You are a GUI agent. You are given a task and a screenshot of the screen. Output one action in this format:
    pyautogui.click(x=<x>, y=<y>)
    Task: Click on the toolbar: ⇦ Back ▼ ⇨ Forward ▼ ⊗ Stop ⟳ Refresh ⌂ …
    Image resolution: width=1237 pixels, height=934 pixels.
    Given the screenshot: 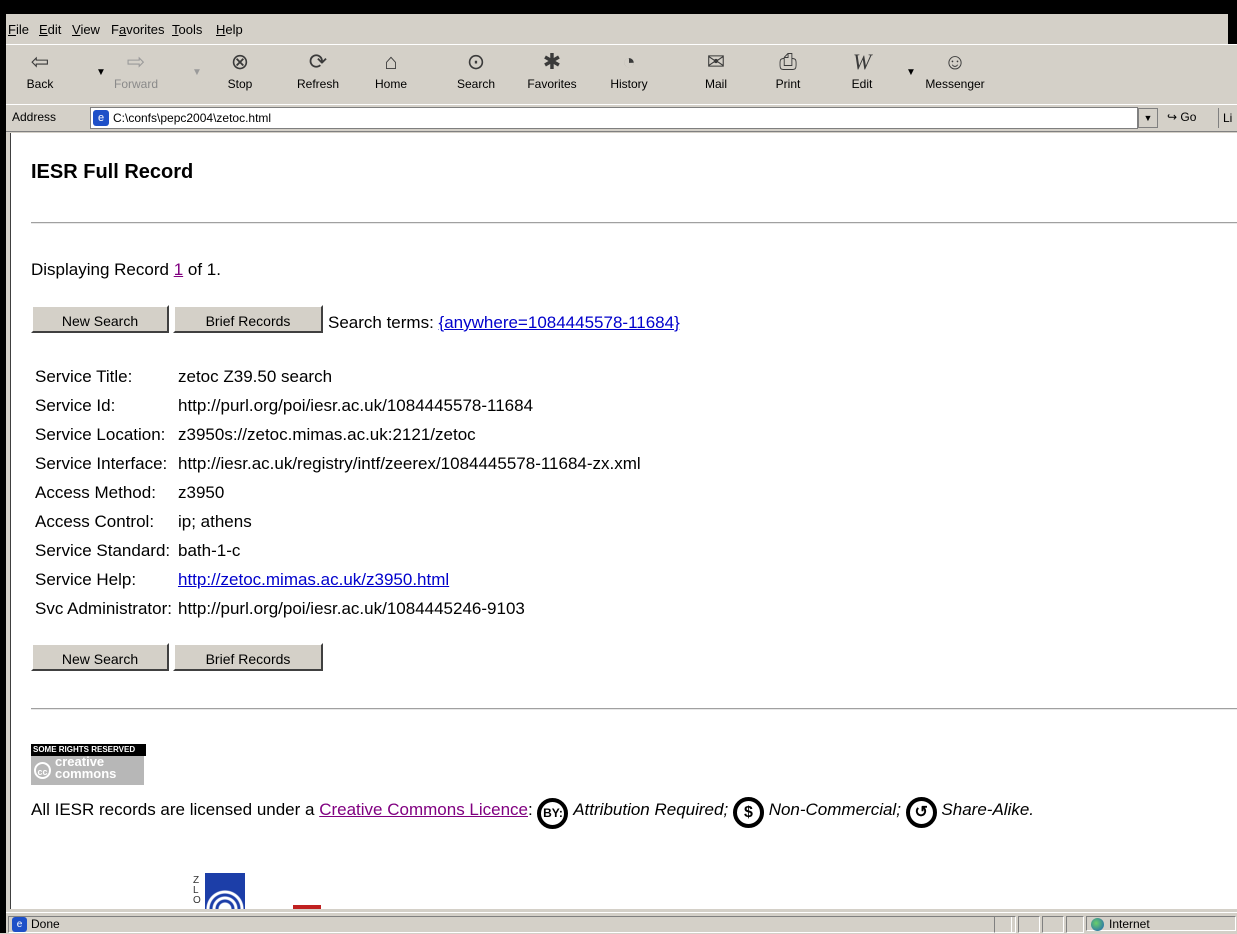 What is the action you would take?
    pyautogui.click(x=621, y=74)
    